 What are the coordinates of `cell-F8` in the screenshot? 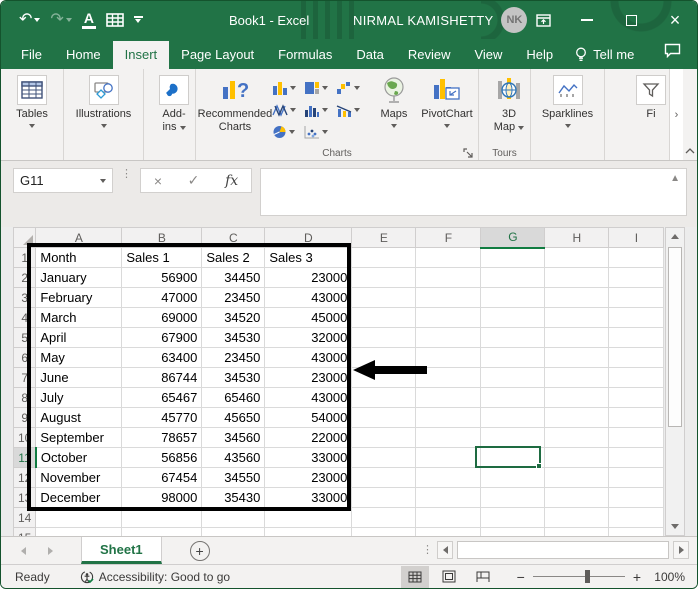 It's located at (448, 397).